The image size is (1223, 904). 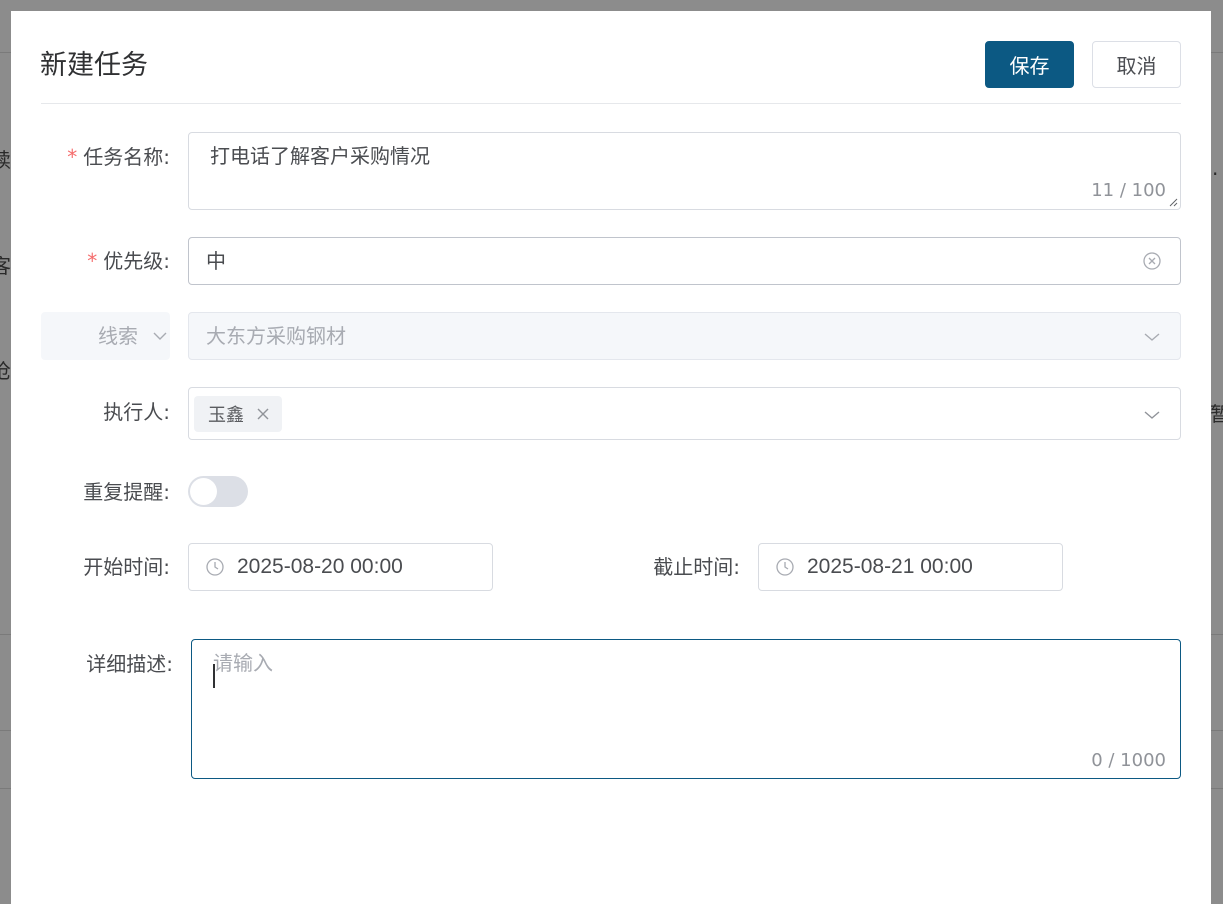 What do you see at coordinates (276, 336) in the screenshot?
I see `related-value: 大东方采购钢材` at bounding box center [276, 336].